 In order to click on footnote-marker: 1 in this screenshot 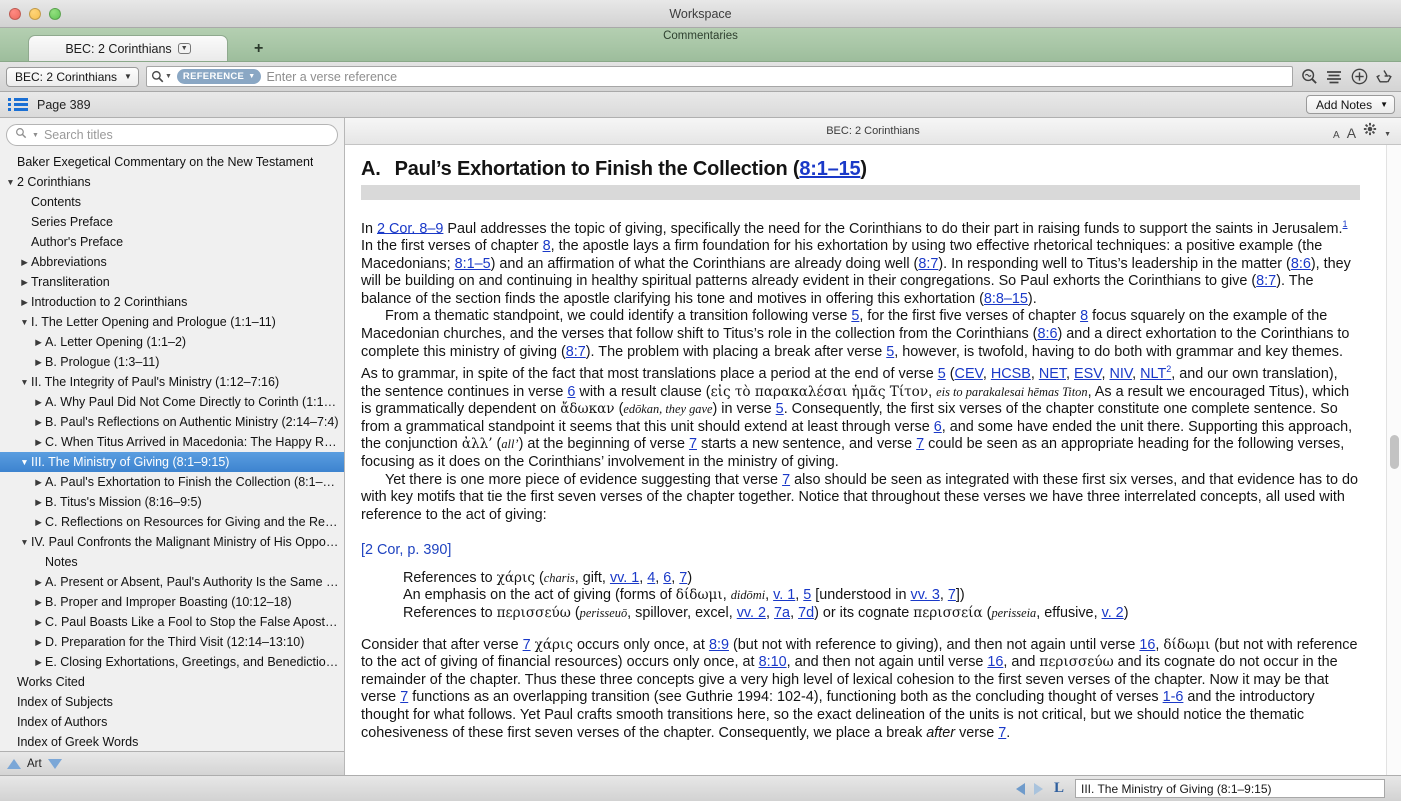, I will do `click(1345, 224)`.